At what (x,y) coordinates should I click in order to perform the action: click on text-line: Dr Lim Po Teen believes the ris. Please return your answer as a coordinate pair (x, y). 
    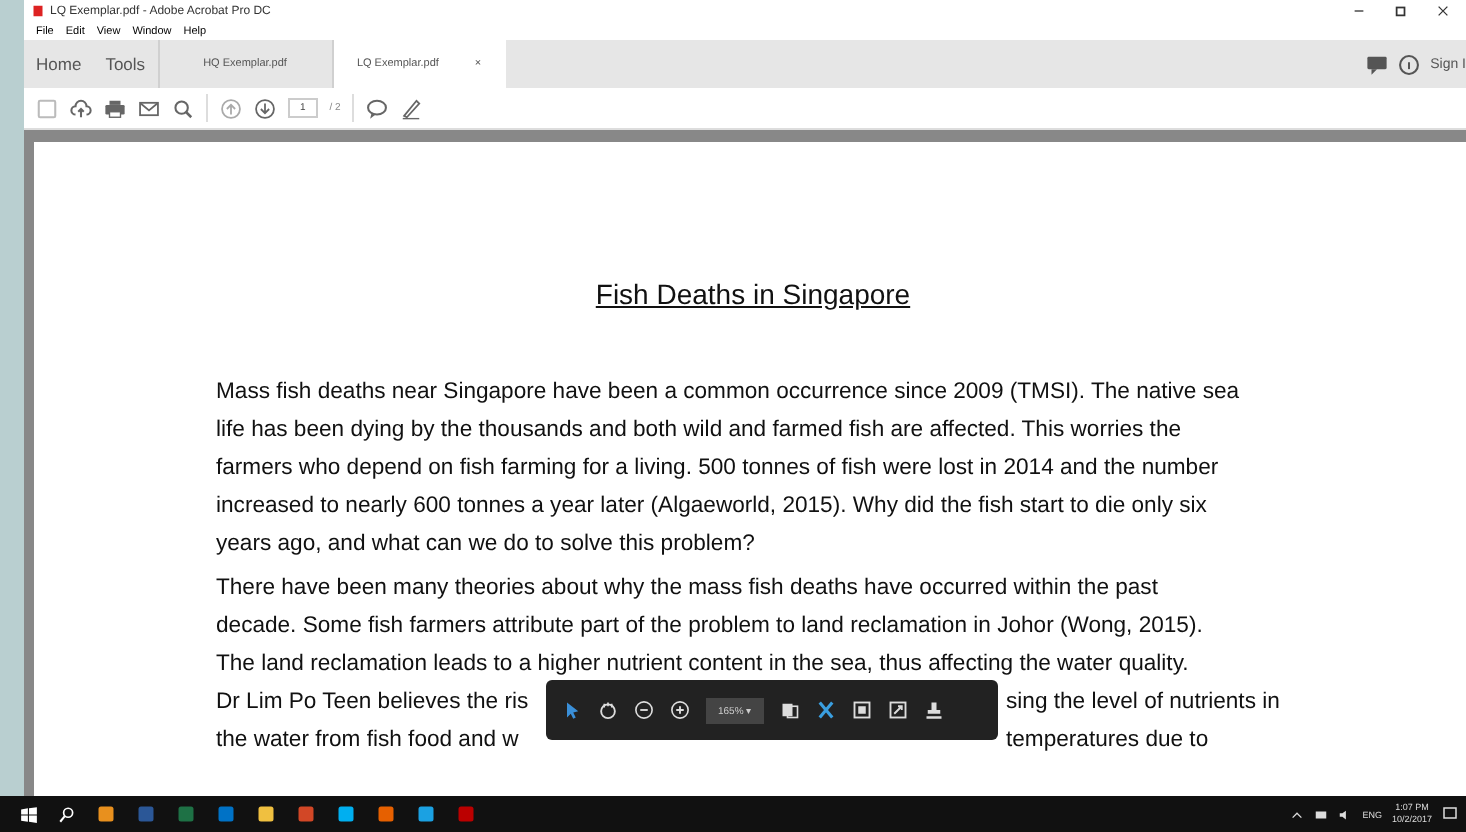
    Looking at the image, I should click on (373, 703).